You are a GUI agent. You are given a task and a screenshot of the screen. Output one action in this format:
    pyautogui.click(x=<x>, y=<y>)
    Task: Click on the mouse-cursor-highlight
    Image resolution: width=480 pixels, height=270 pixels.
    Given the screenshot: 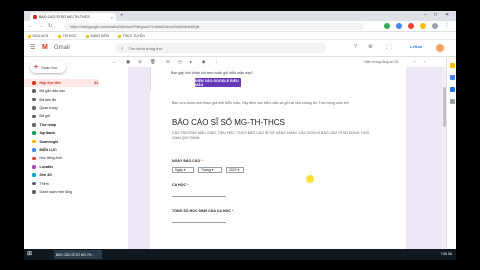 What is the action you would take?
    pyautogui.click(x=310, y=179)
    